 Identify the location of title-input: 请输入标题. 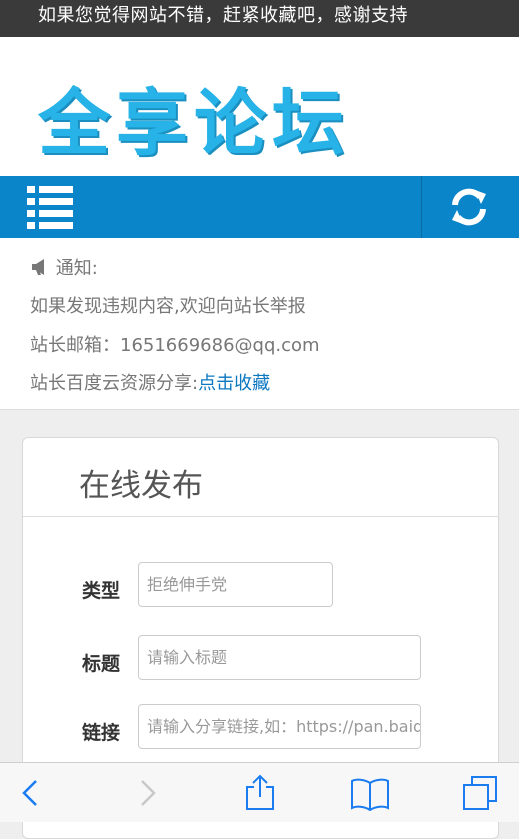
(279, 657).